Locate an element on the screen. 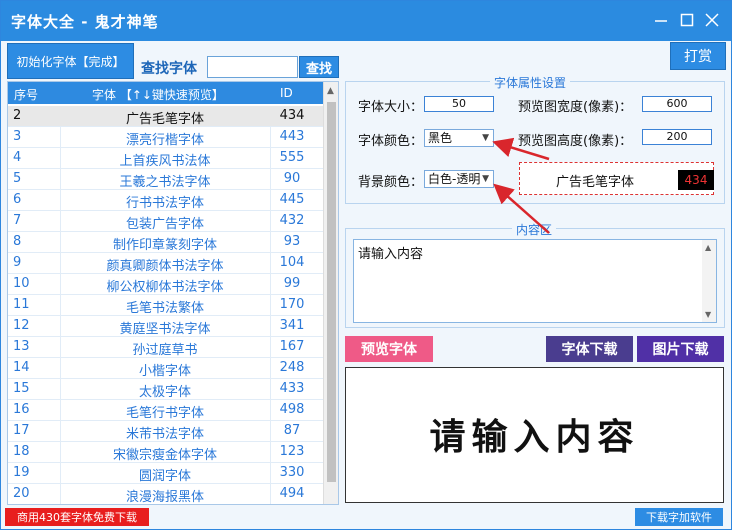 The width and height of the screenshot is (732, 531). row-number: 10 is located at coordinates (21, 283).